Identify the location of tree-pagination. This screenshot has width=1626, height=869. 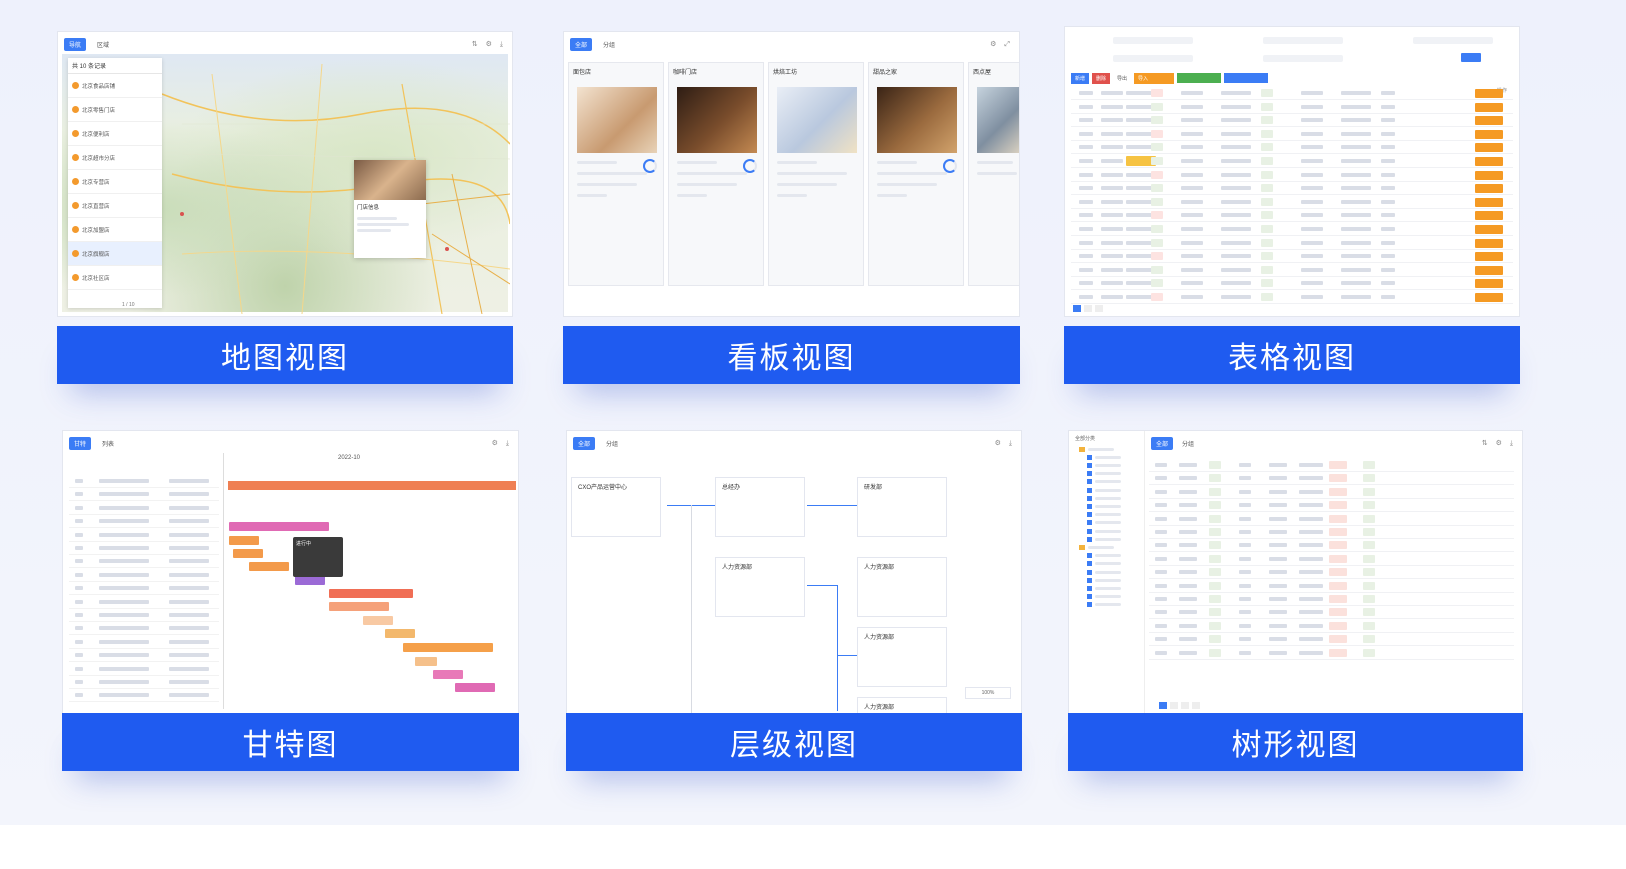
(1179, 705).